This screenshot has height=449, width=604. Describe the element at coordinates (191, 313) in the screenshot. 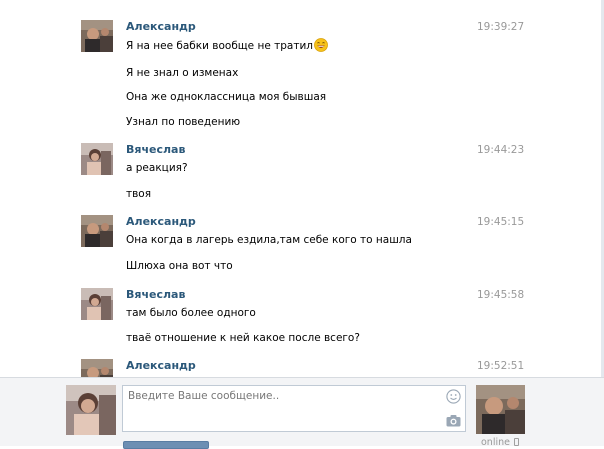

I see `message-text: там было более одного` at that location.